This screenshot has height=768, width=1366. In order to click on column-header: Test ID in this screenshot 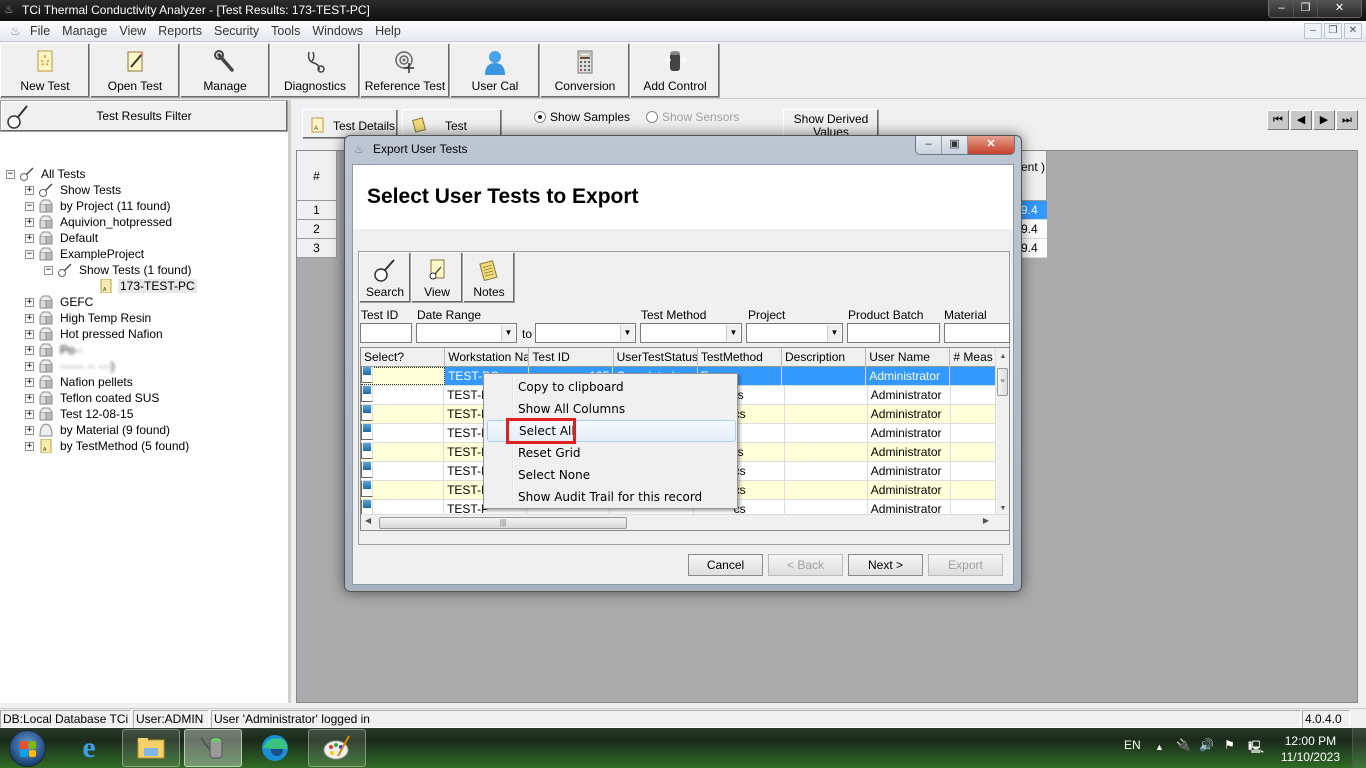, I will do `click(571, 357)`.